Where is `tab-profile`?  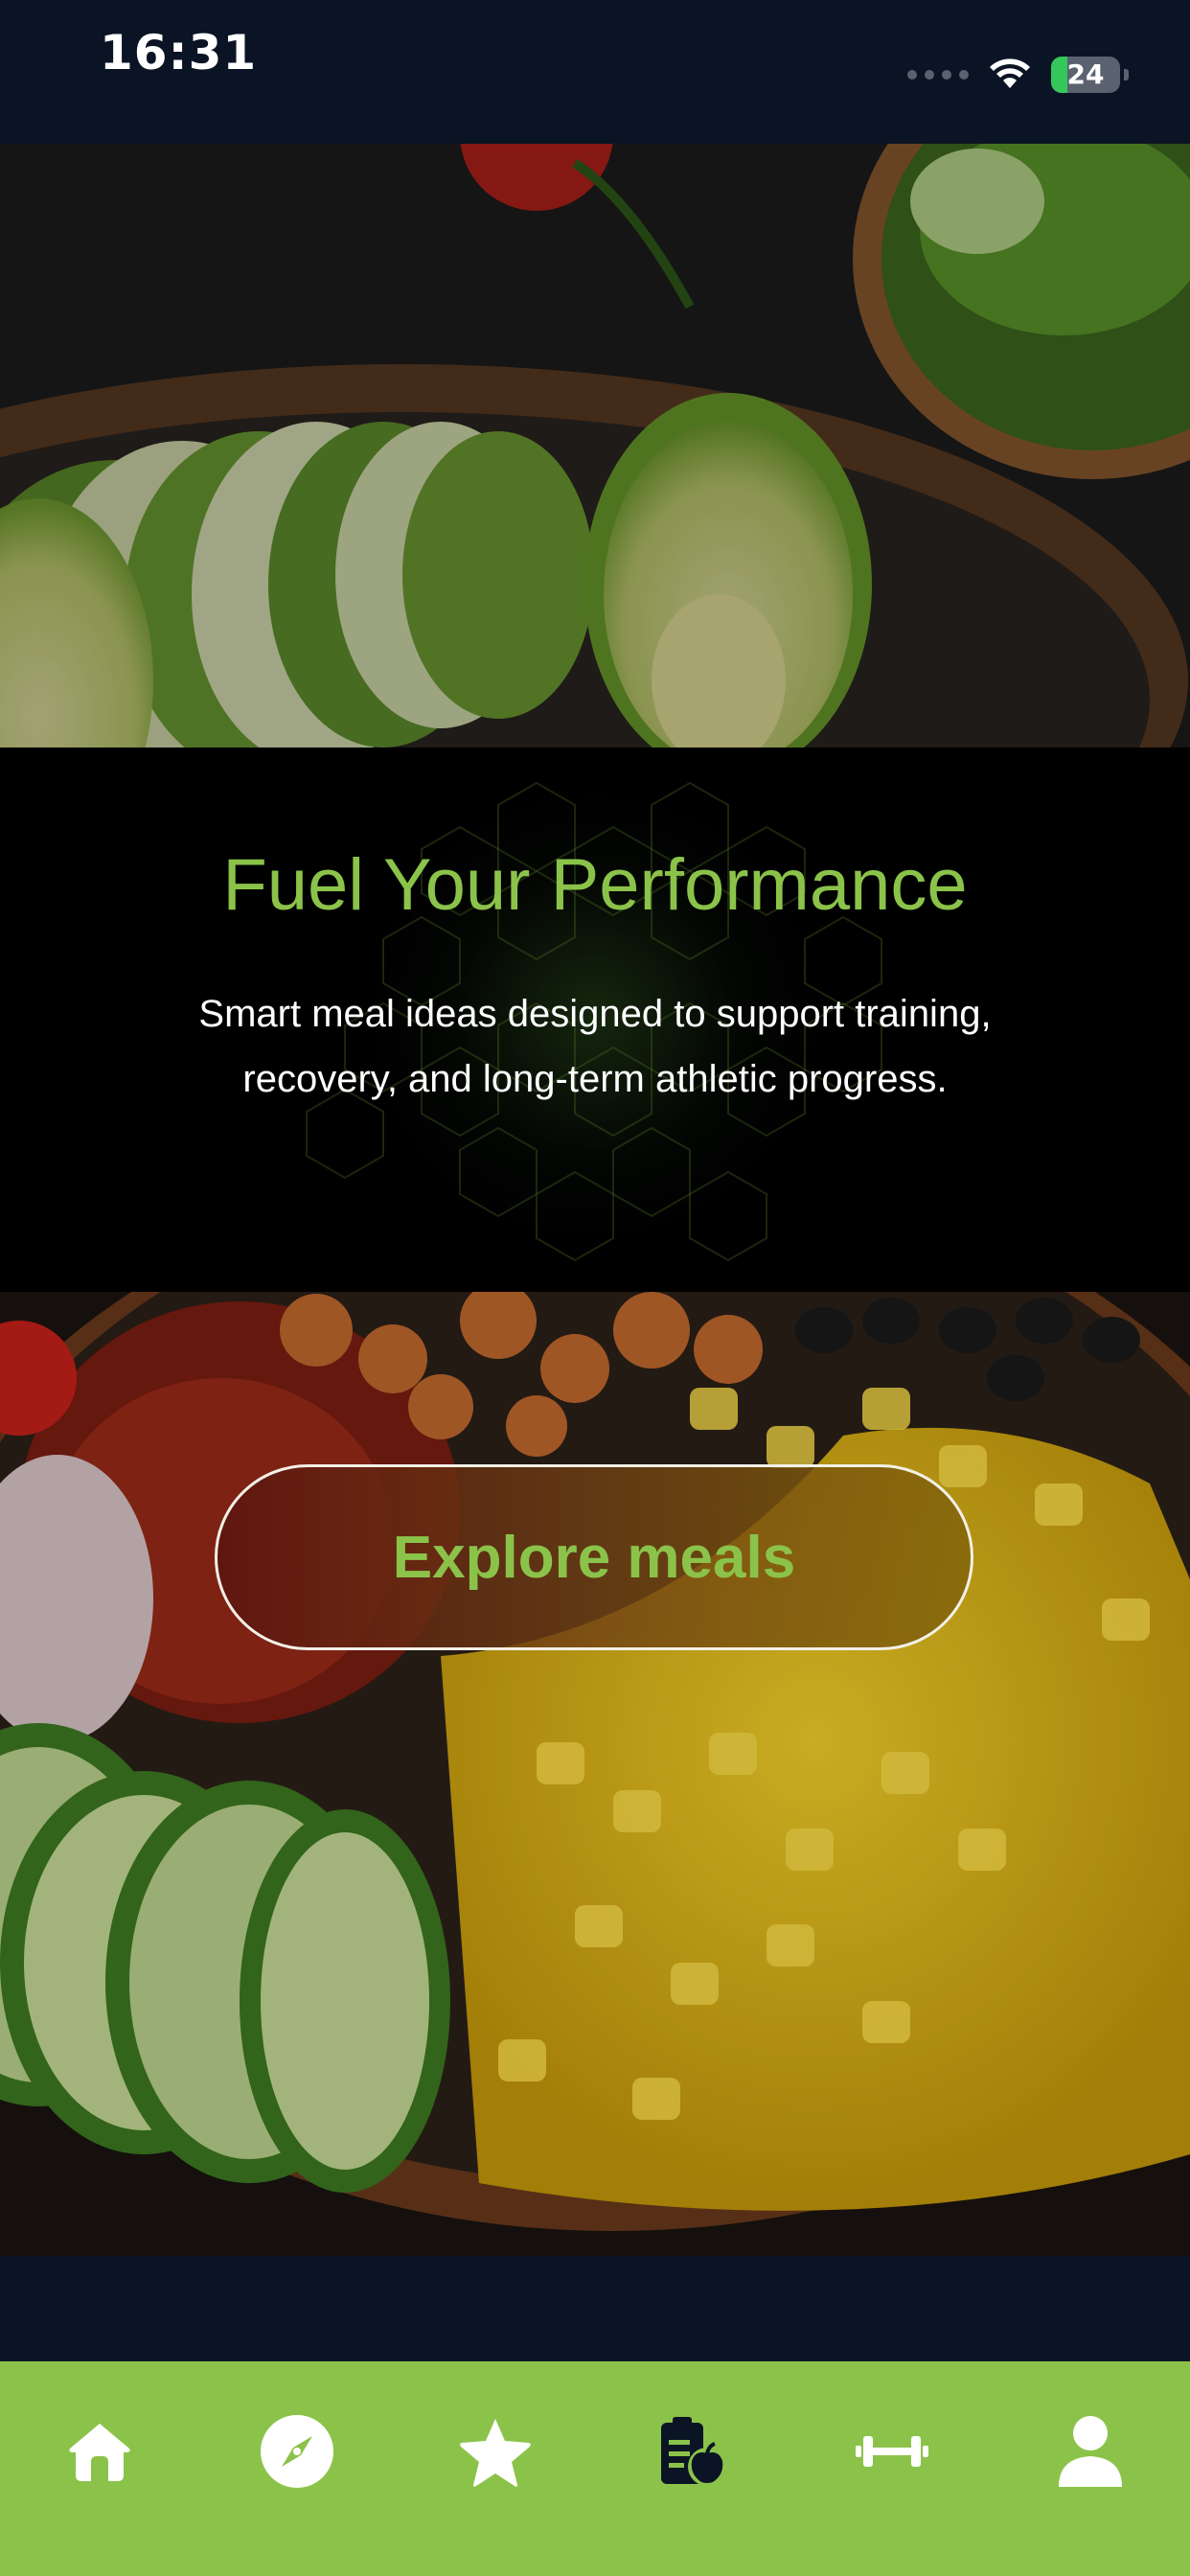
tab-profile is located at coordinates (1090, 2453).